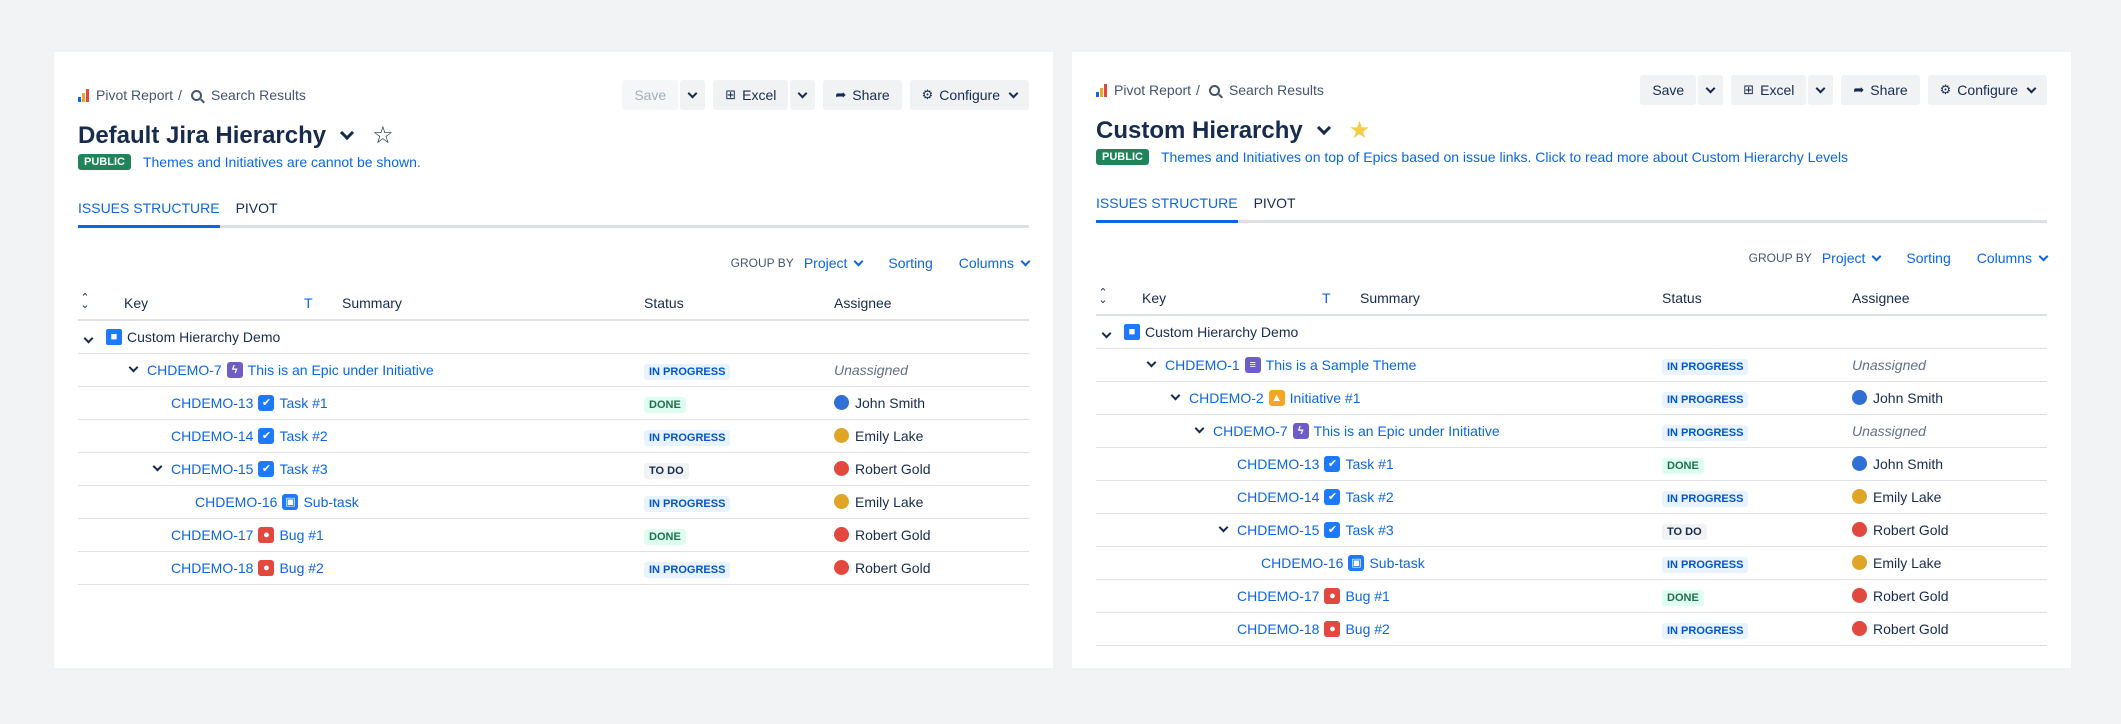 Image resolution: width=2121 pixels, height=724 pixels. I want to click on title-chevron-down-icon, so click(347, 133).